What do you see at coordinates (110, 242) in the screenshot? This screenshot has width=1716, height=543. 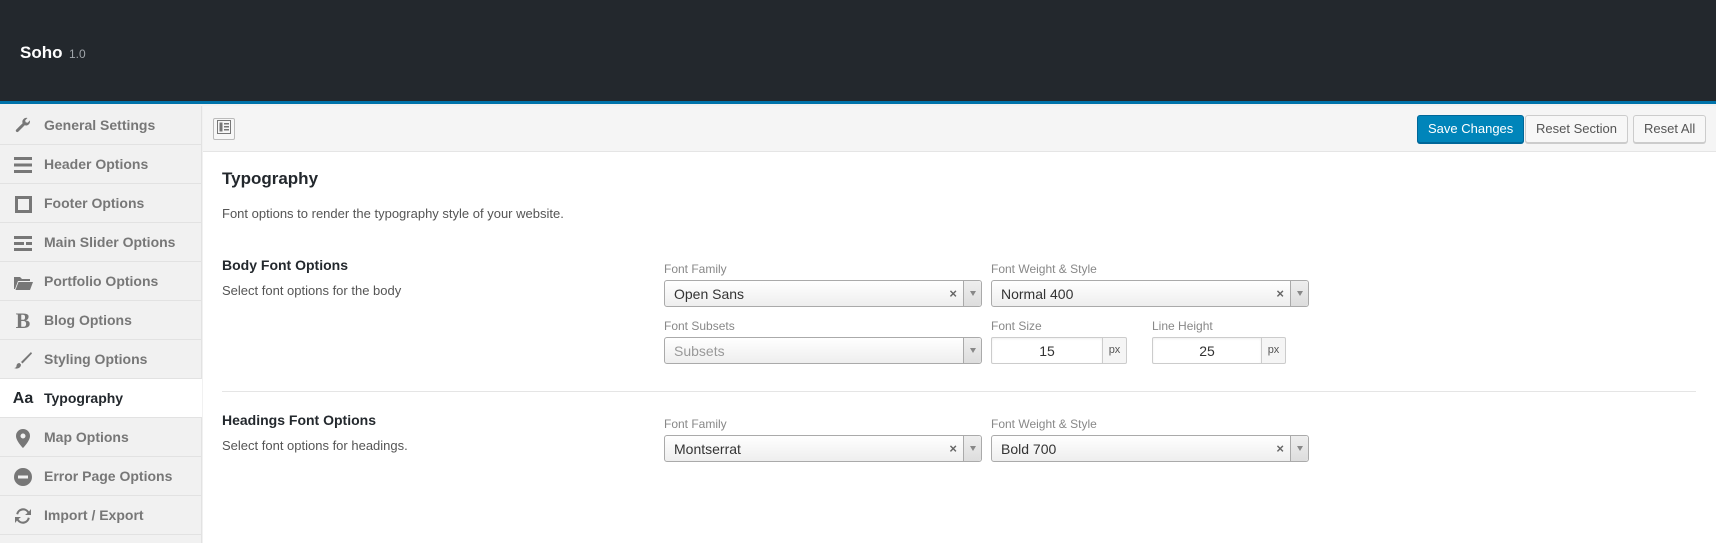 I see `sidebar-item-label: Main Slider Options` at bounding box center [110, 242].